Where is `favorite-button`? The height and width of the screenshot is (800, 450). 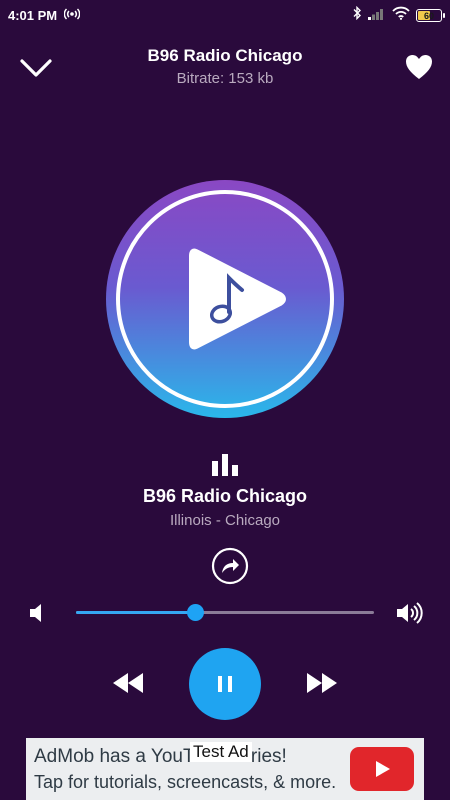
favorite-button is located at coordinates (419, 67).